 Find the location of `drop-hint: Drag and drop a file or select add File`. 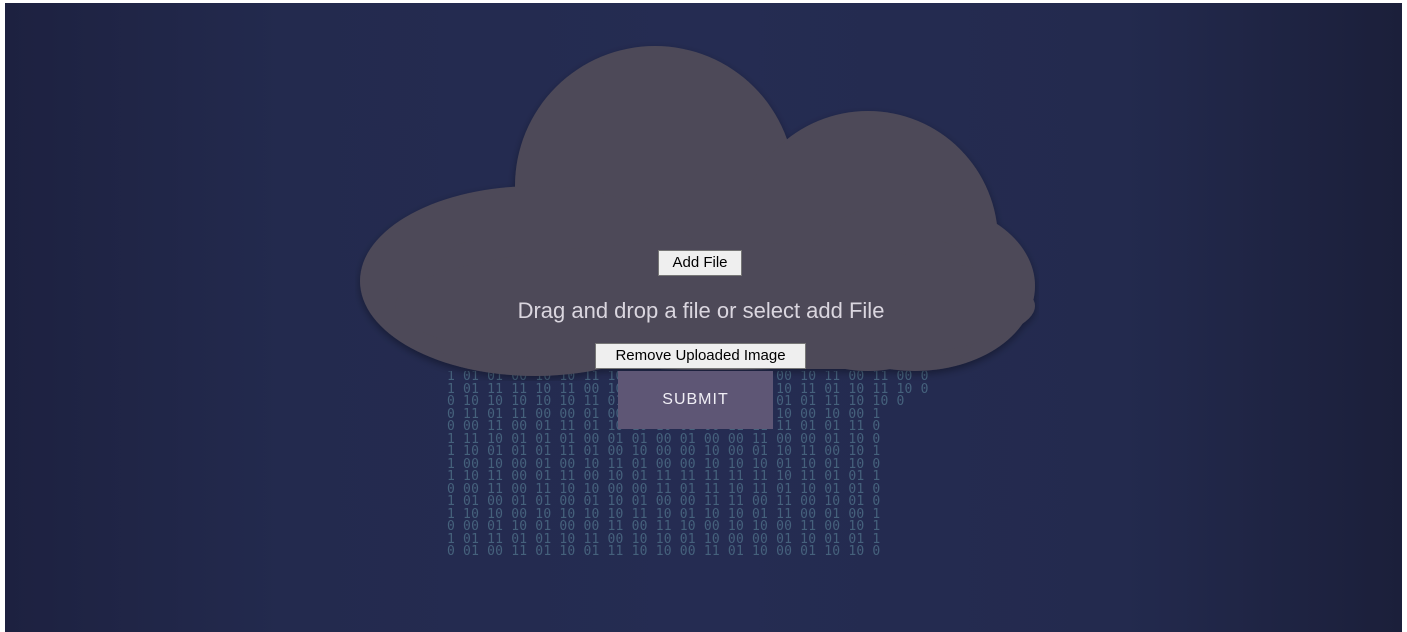

drop-hint: Drag and drop a file or select add File is located at coordinates (701, 310).